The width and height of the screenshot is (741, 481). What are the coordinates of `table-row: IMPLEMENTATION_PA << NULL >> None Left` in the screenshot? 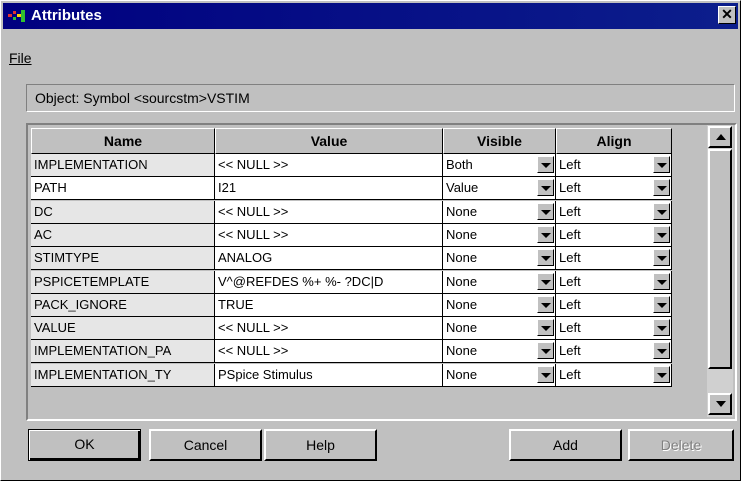 It's located at (351, 352).